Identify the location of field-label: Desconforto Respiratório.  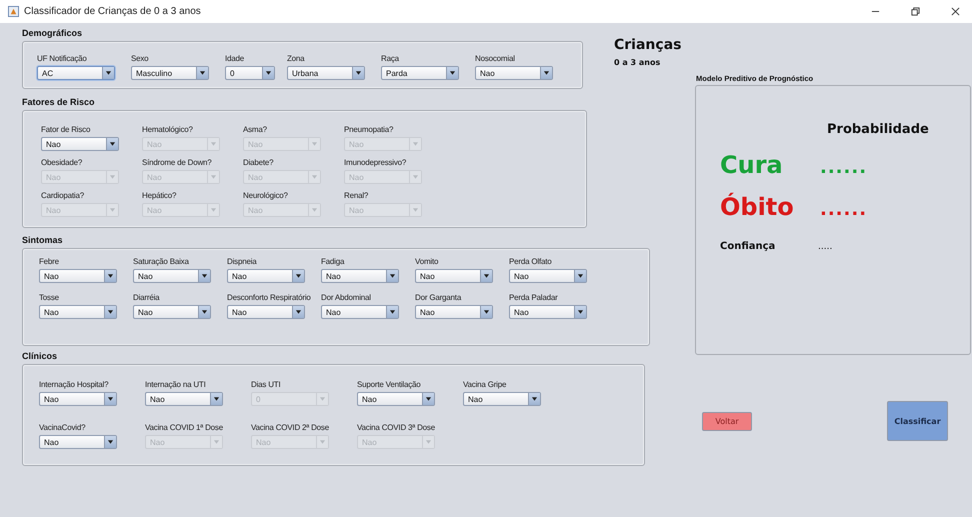
(269, 297).